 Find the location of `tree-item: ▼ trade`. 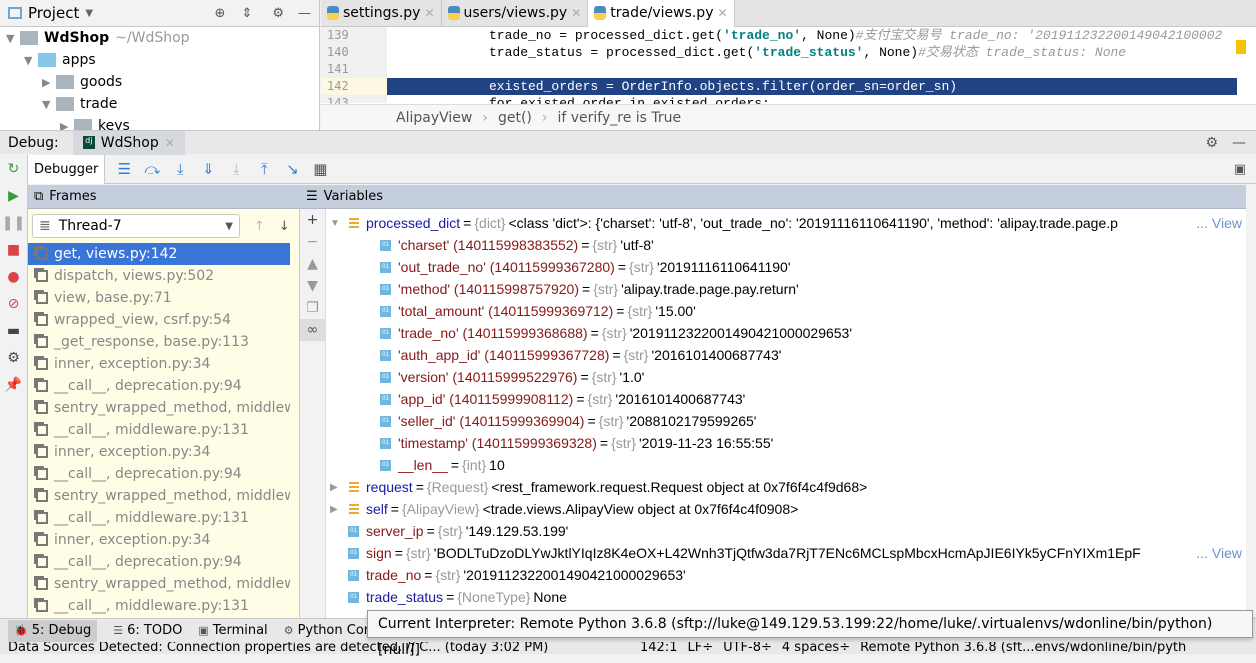

tree-item: ▼ trade is located at coordinates (159, 104).